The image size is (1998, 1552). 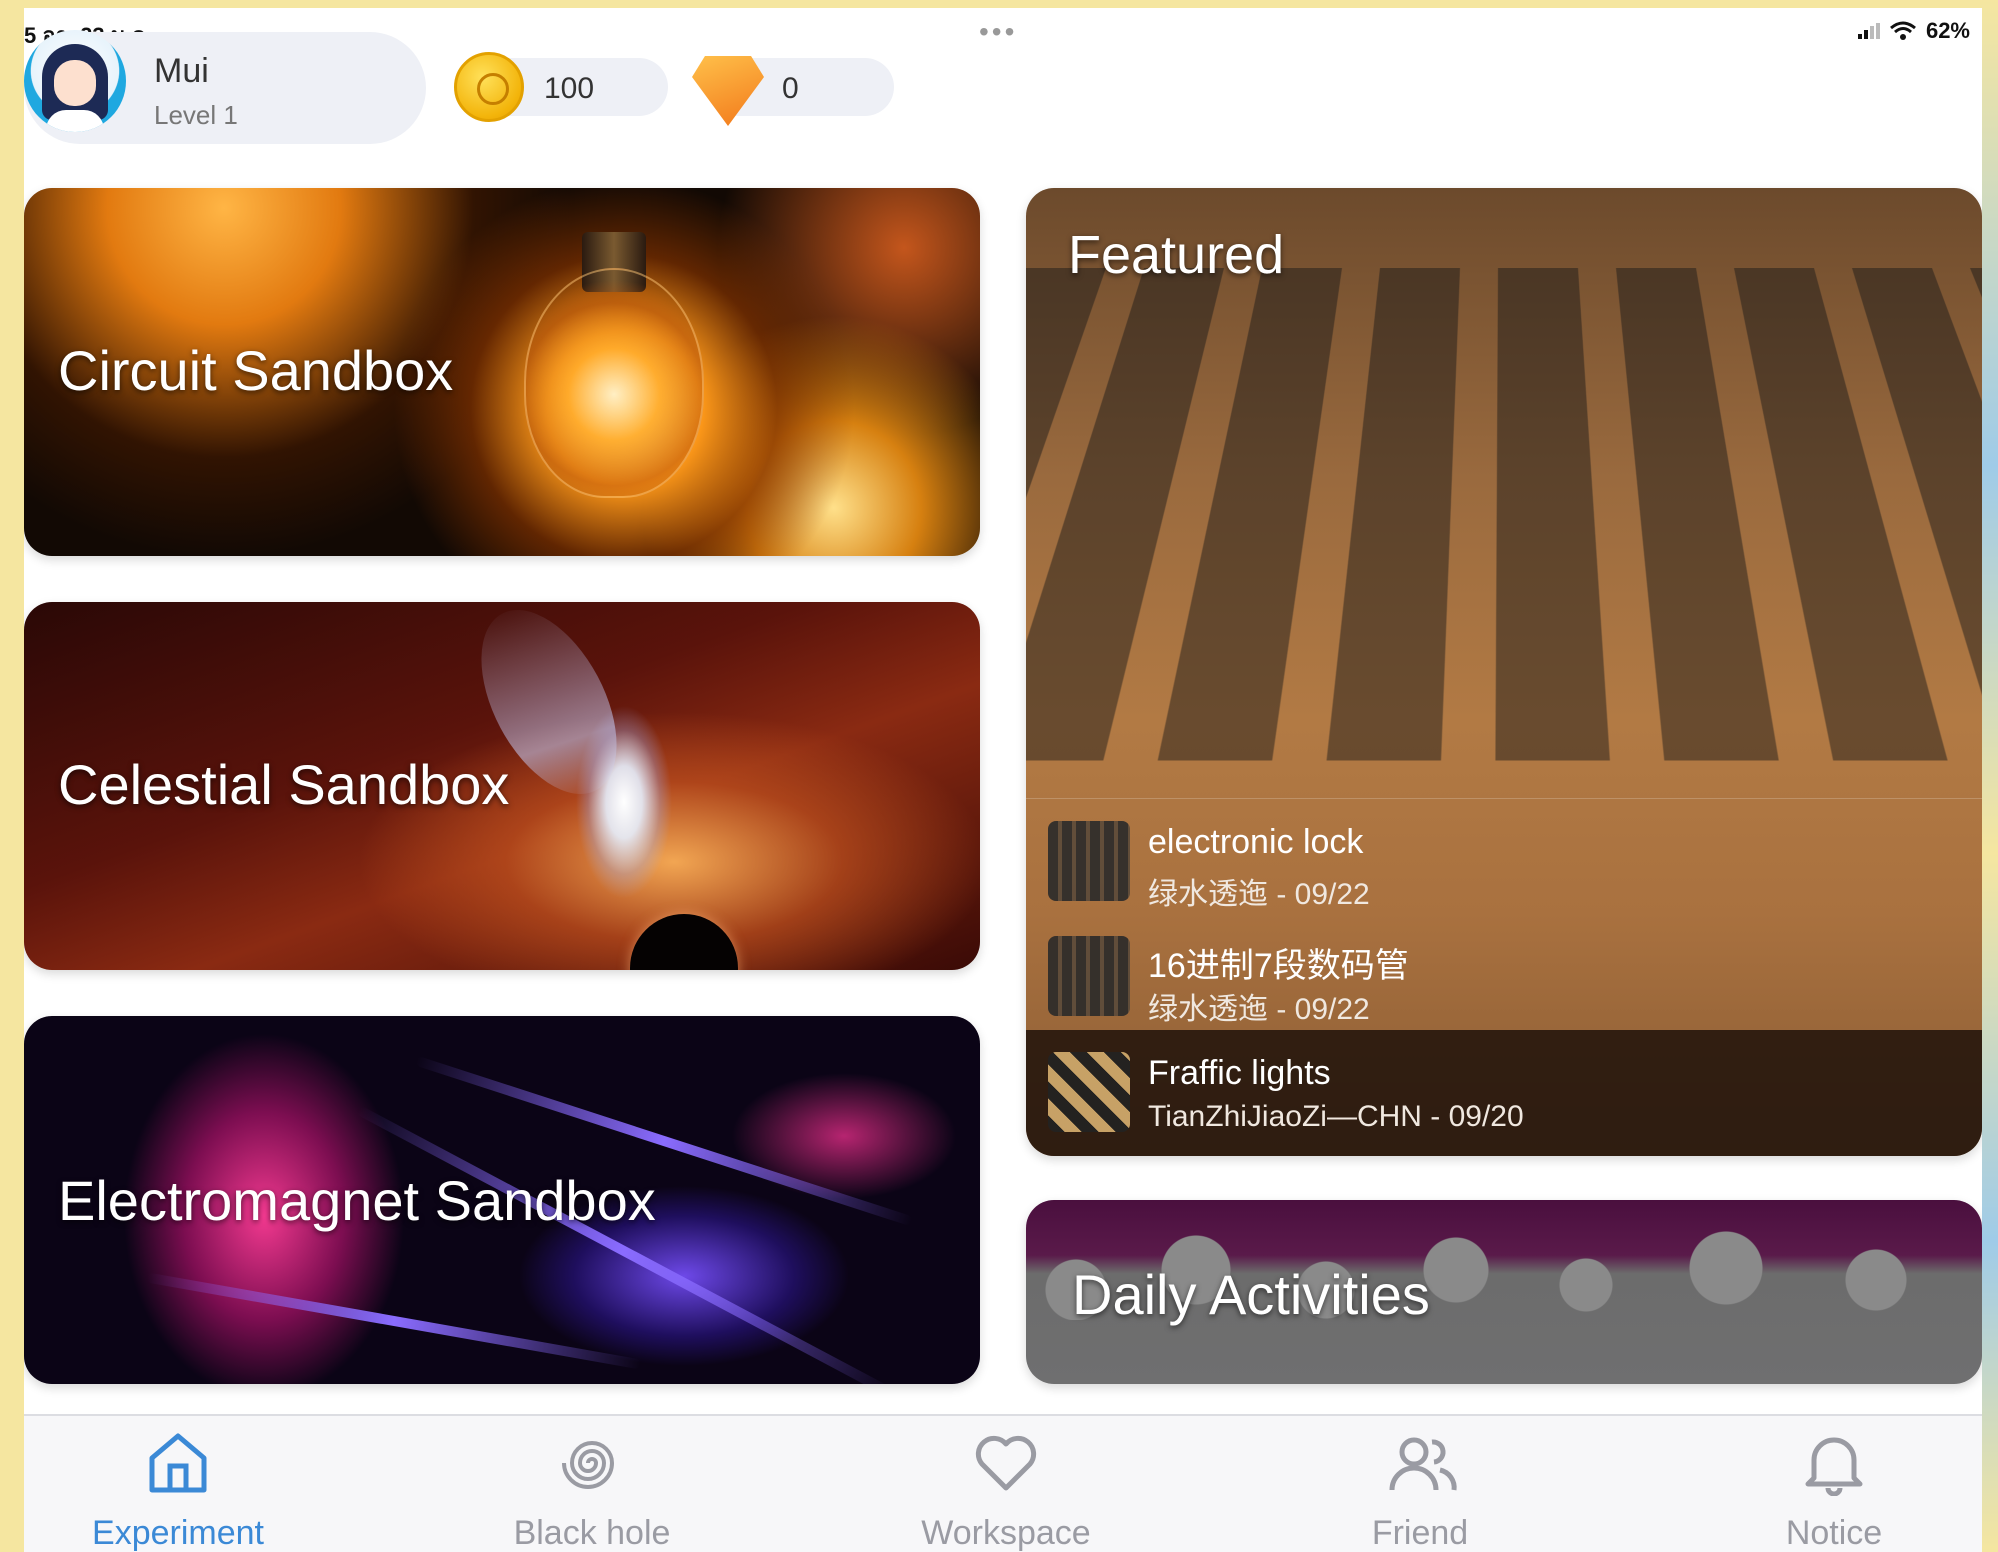 What do you see at coordinates (1278, 966) in the screenshot?
I see `featured-item-title: 16进制7段数码管` at bounding box center [1278, 966].